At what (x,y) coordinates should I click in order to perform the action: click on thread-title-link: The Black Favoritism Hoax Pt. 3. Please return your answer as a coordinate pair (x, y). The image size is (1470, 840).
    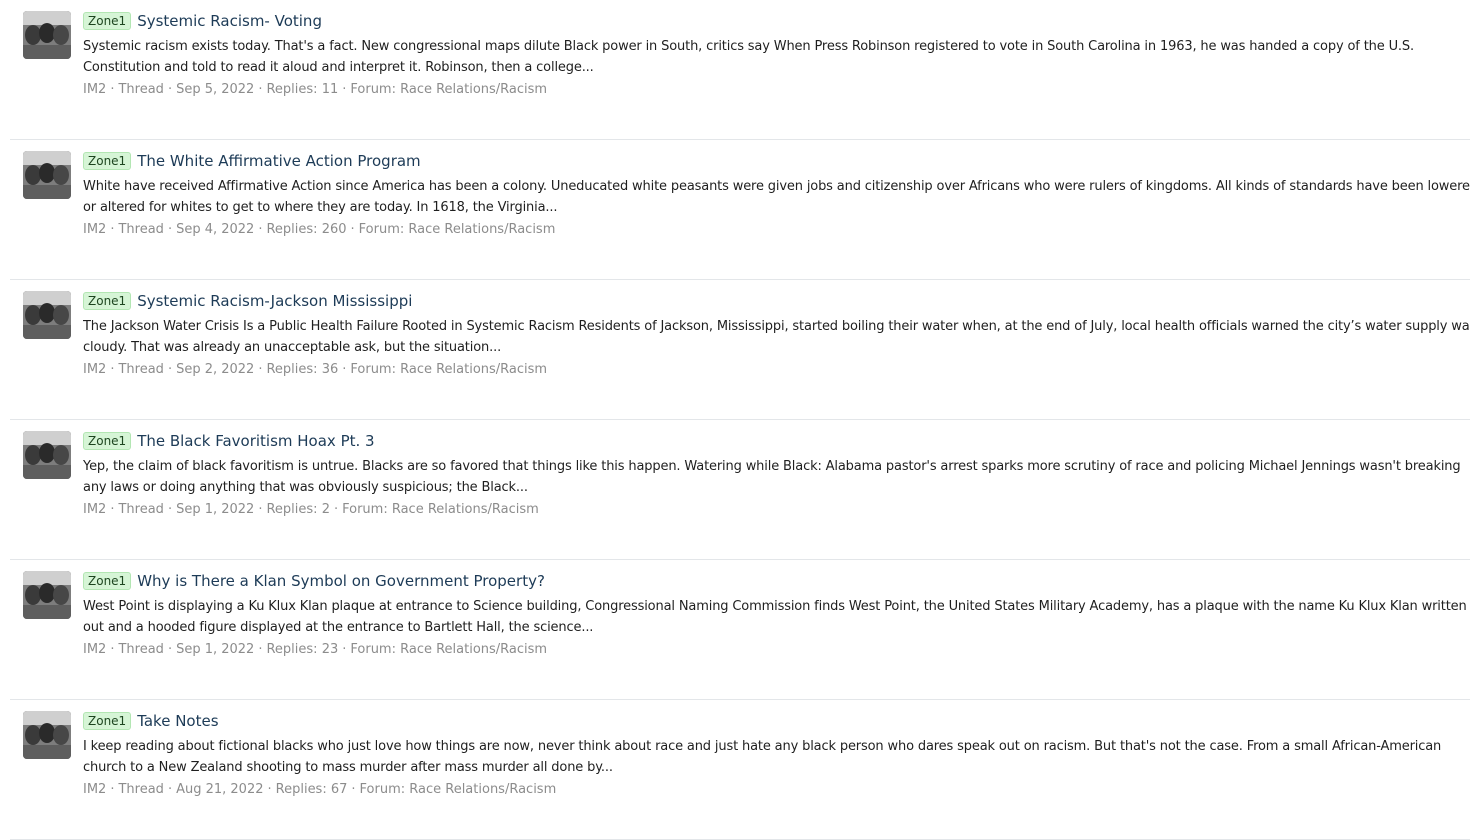
    Looking at the image, I should click on (255, 441).